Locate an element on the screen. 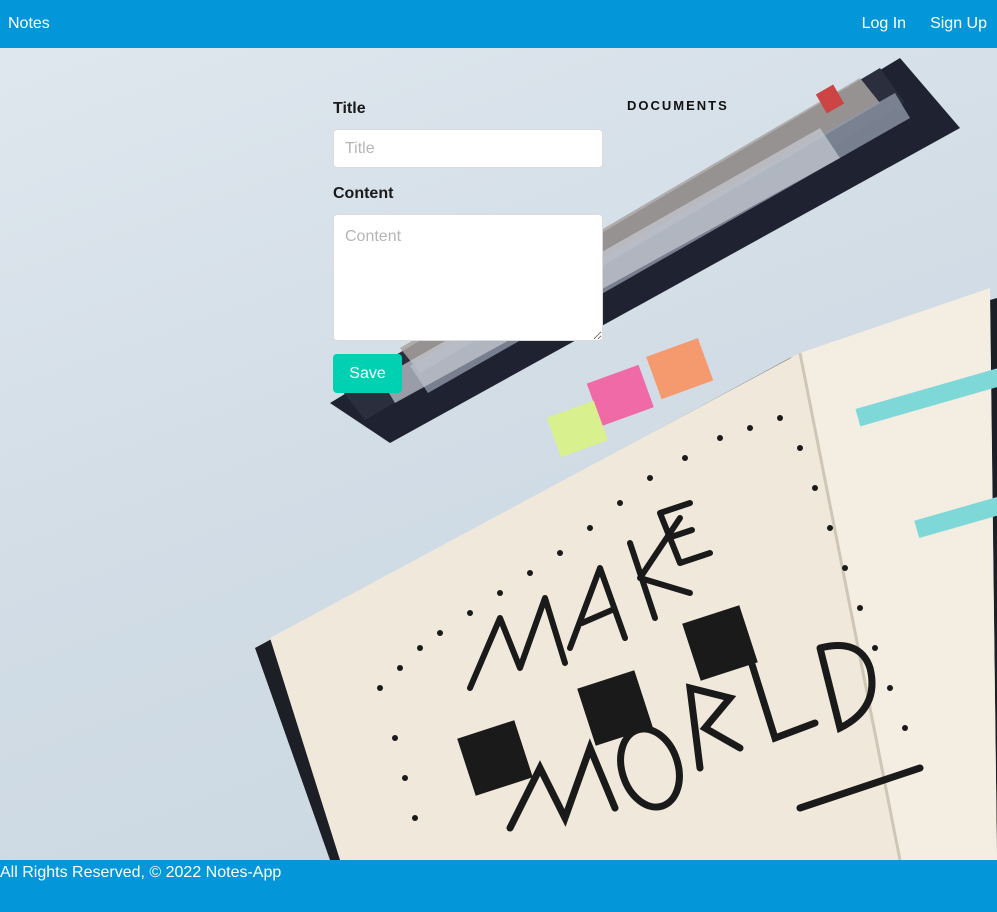  footer: All Rights Reserved, © 2022 Notes-App is located at coordinates (498, 886).